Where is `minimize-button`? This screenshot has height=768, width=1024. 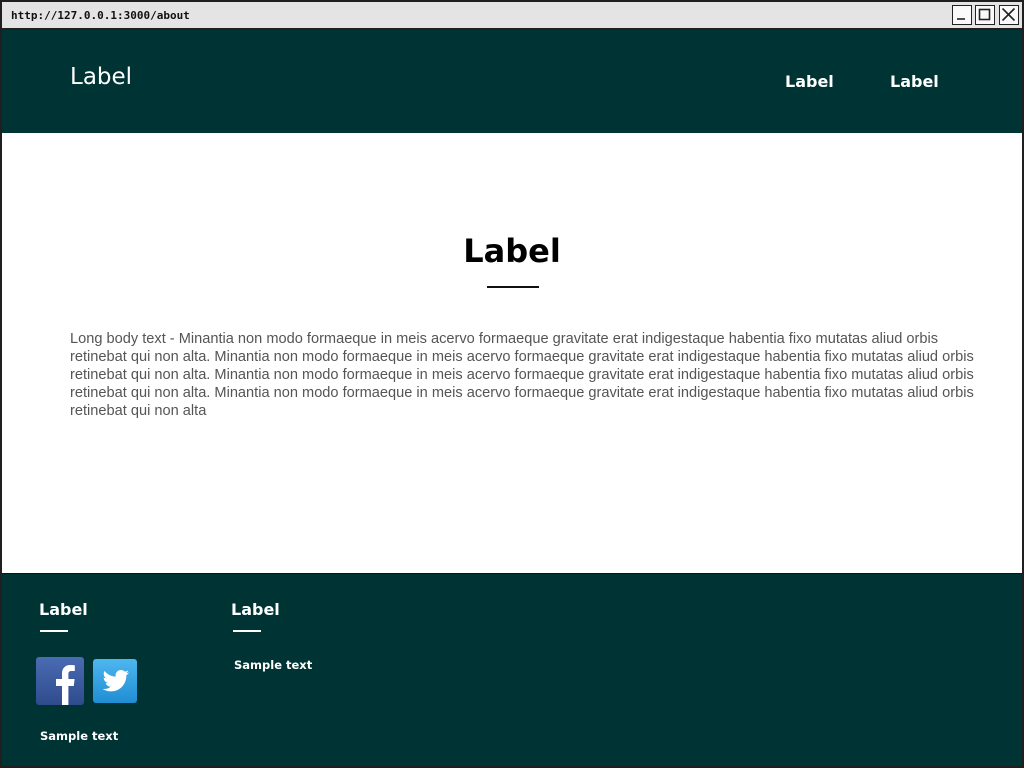
minimize-button is located at coordinates (962, 15).